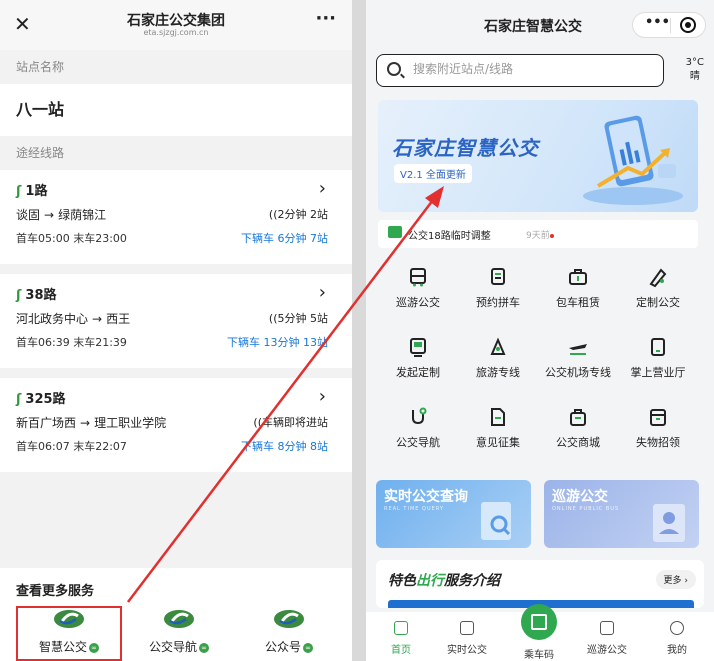 The height and width of the screenshot is (661, 714). I want to click on route-direction: 谈固 → 绿荫锦江, so click(61, 215).